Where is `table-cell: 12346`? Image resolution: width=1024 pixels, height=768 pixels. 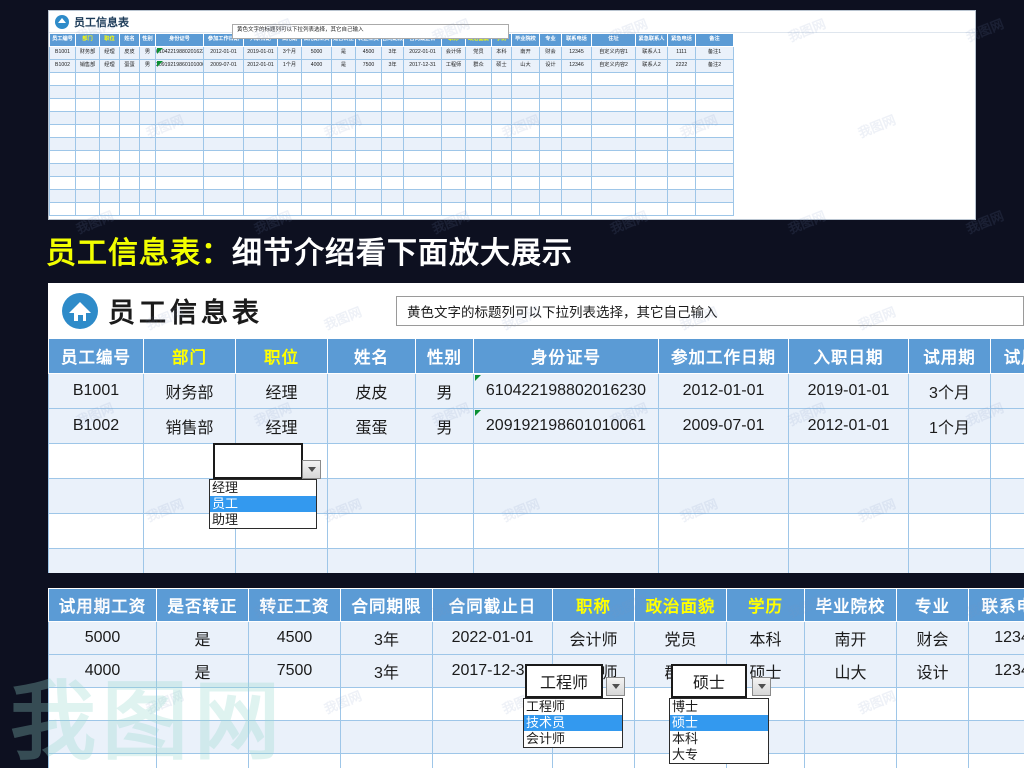
table-cell: 12346 is located at coordinates (996, 671).